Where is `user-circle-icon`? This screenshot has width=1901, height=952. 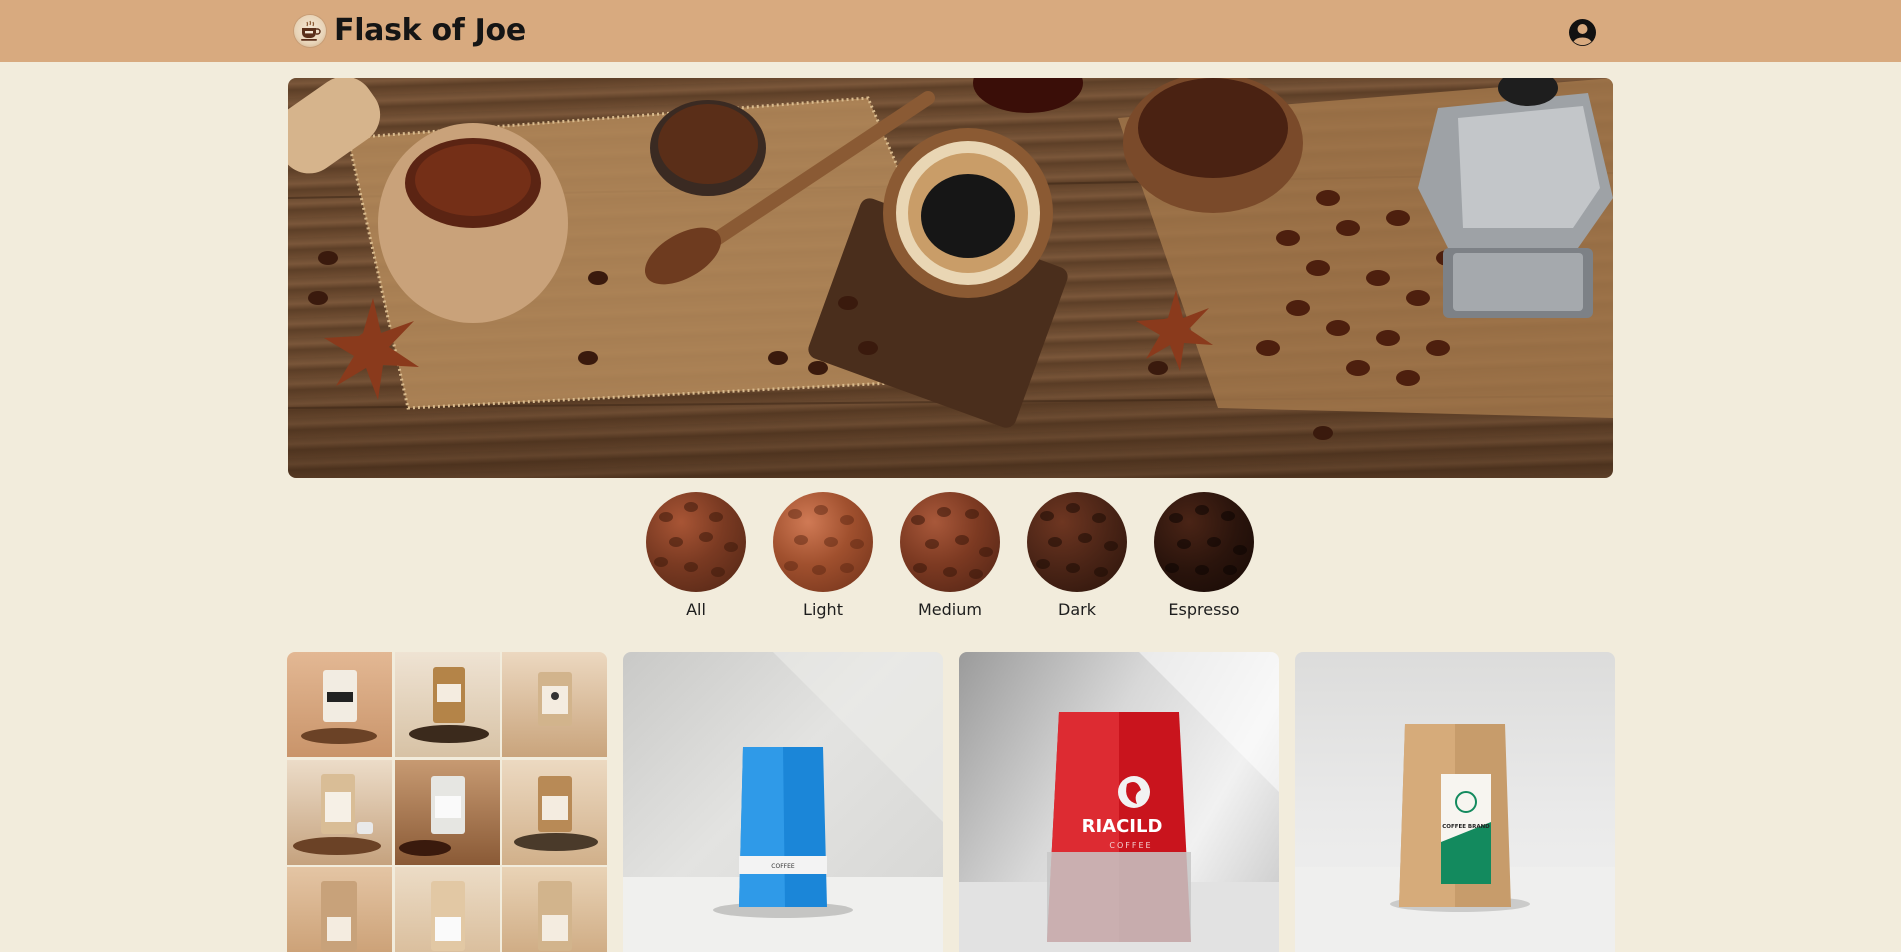
user-circle-icon is located at coordinates (1582, 32).